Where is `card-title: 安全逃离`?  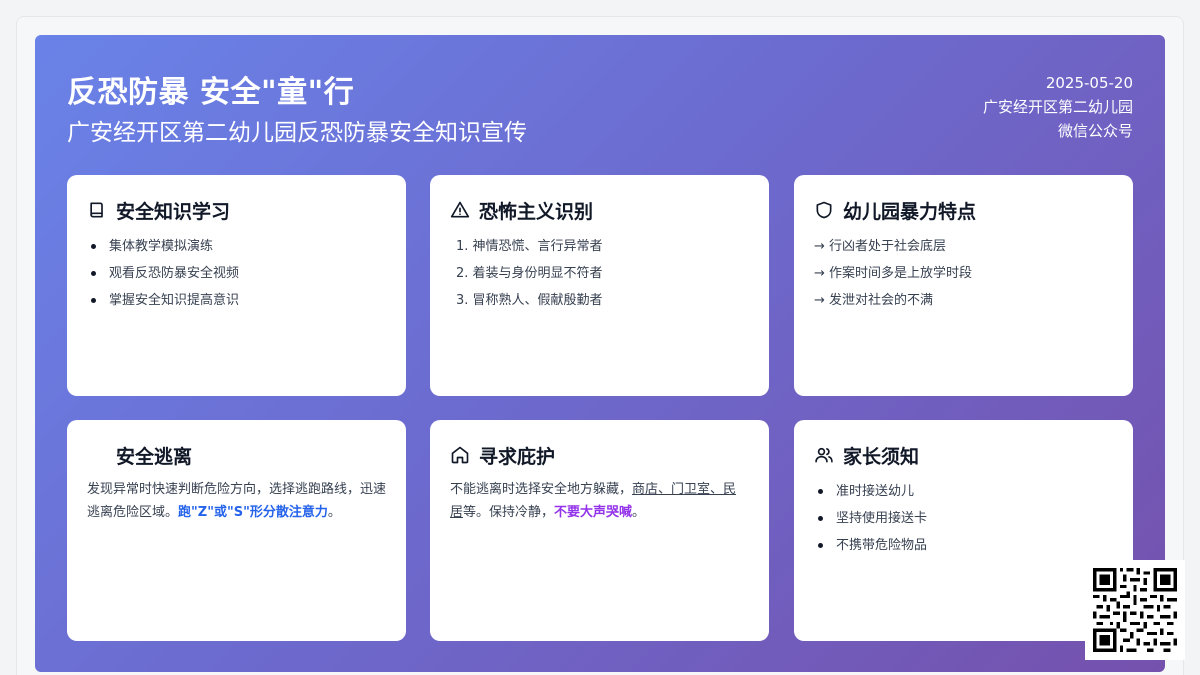
card-title: 安全逃离 is located at coordinates (154, 456).